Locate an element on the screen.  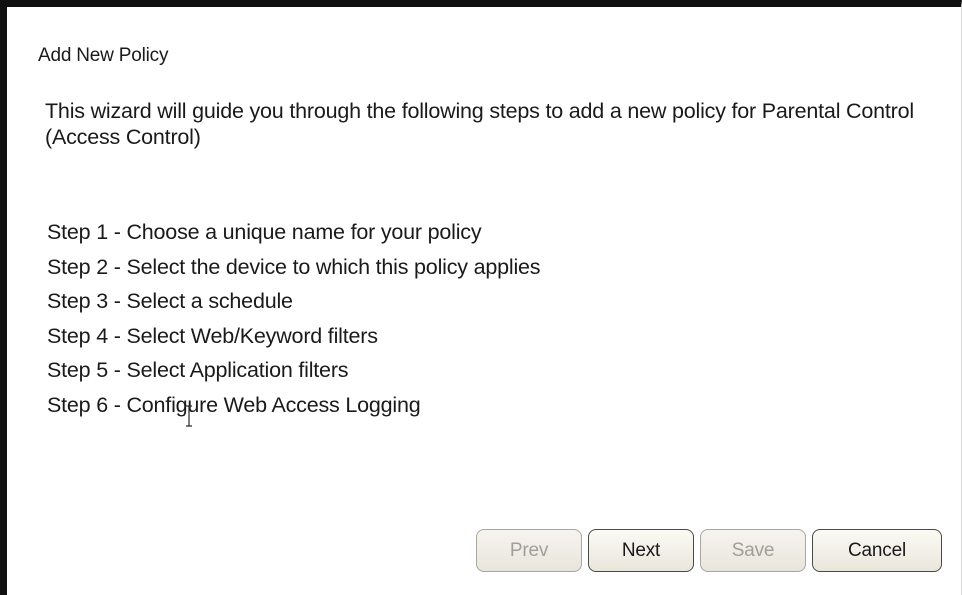
prev-button: Prev is located at coordinates (529, 550).